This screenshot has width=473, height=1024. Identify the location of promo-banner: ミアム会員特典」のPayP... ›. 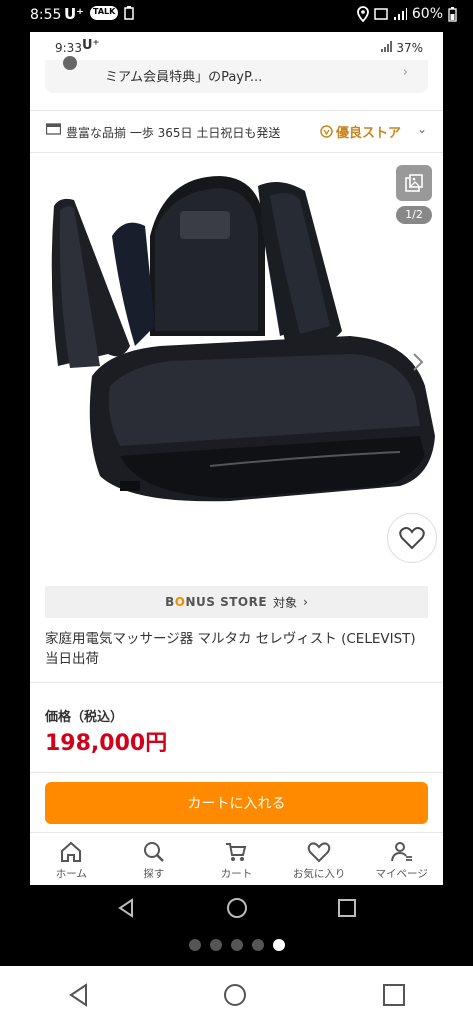
(236, 74).